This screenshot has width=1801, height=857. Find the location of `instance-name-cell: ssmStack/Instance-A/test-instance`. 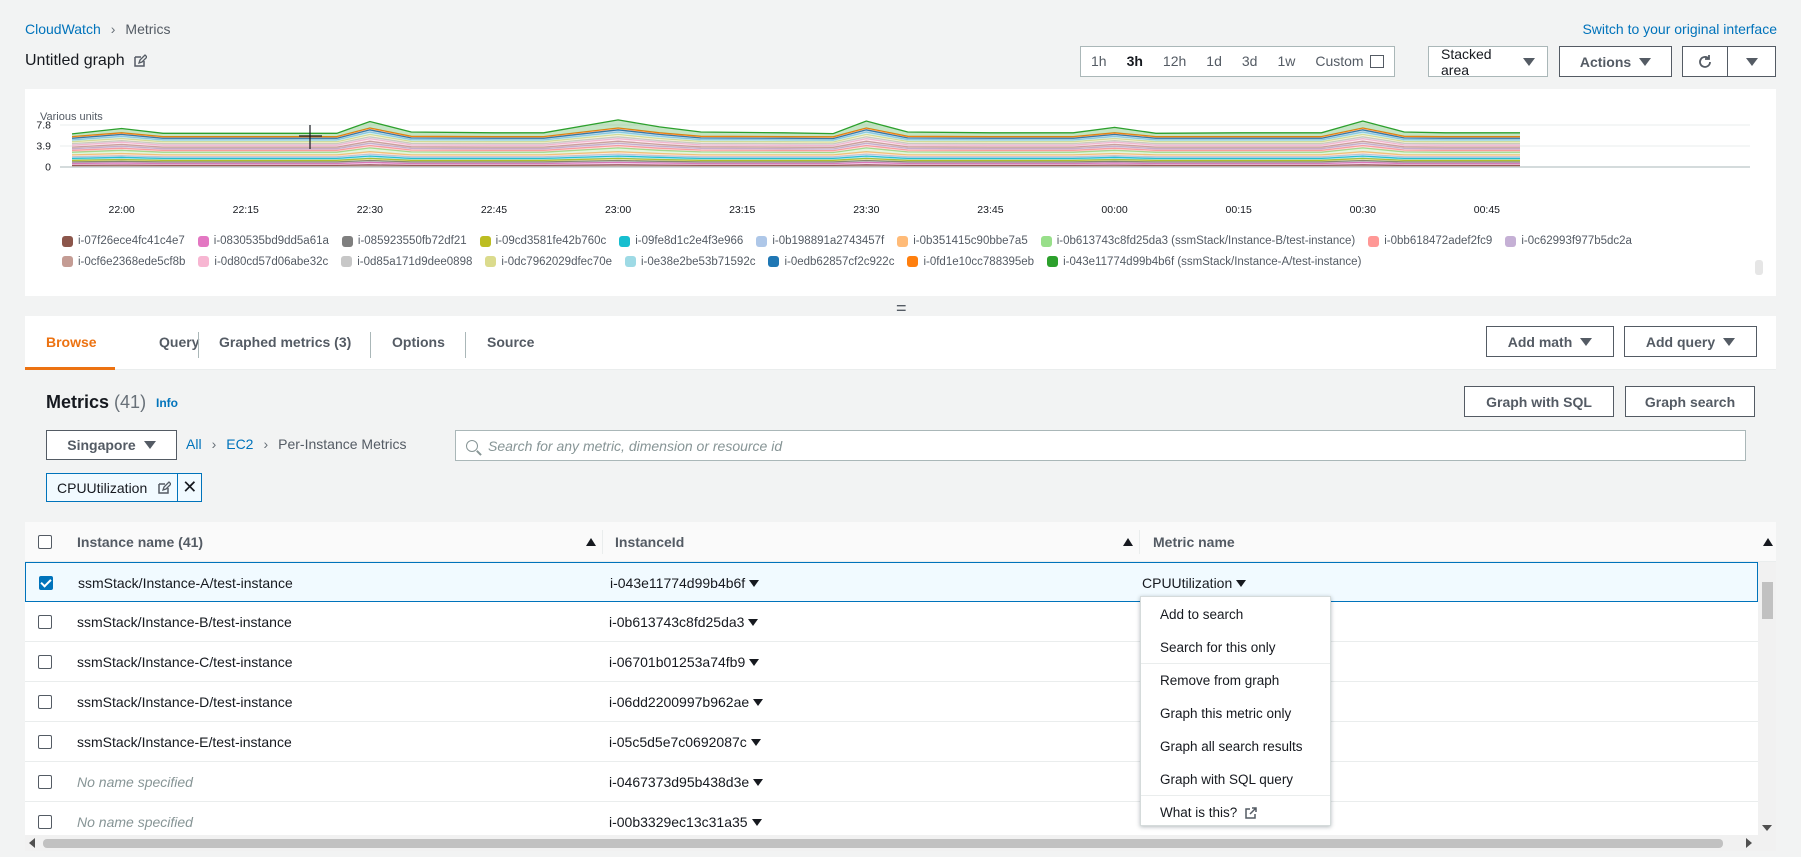

instance-name-cell: ssmStack/Instance-A/test-instance is located at coordinates (185, 583).